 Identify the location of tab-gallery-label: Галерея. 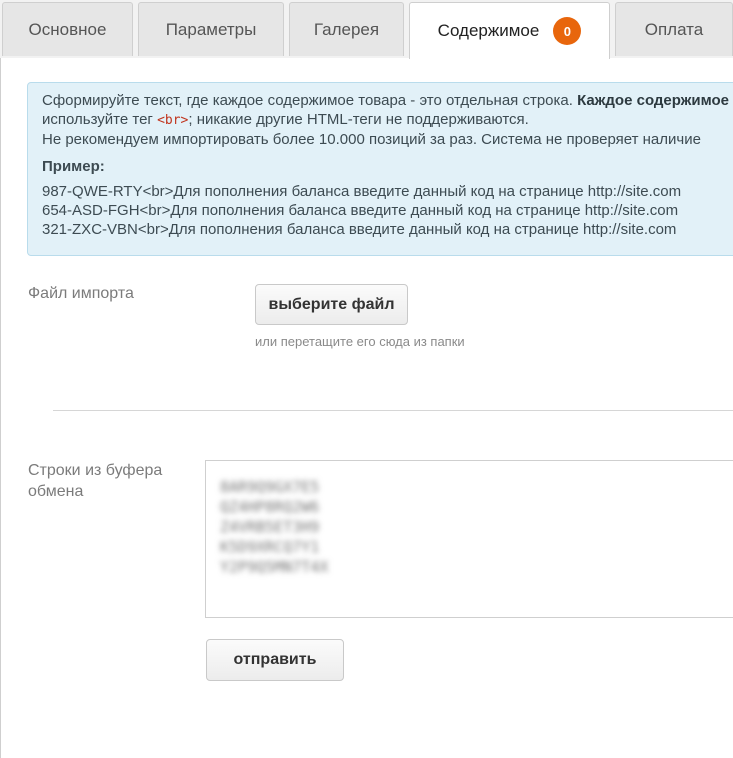
(346, 29).